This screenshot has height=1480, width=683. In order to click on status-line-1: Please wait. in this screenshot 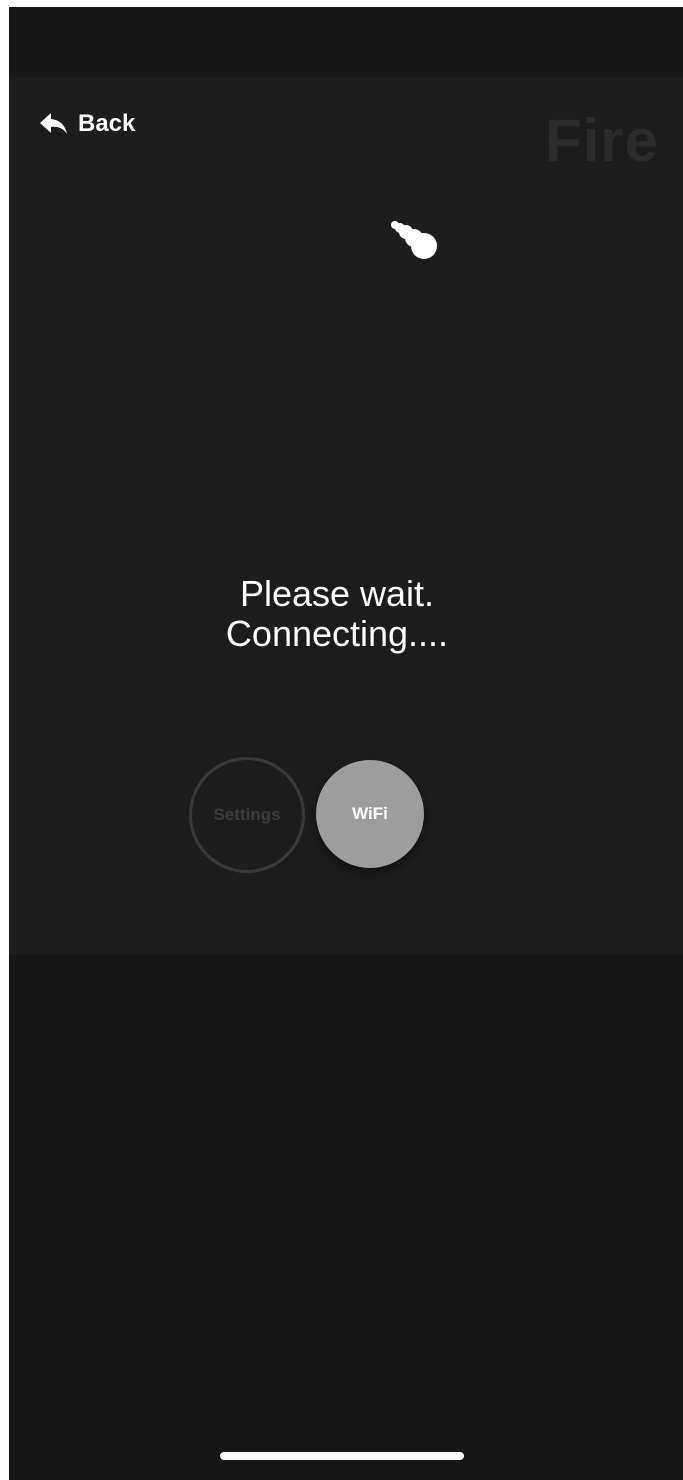, I will do `click(337, 593)`.